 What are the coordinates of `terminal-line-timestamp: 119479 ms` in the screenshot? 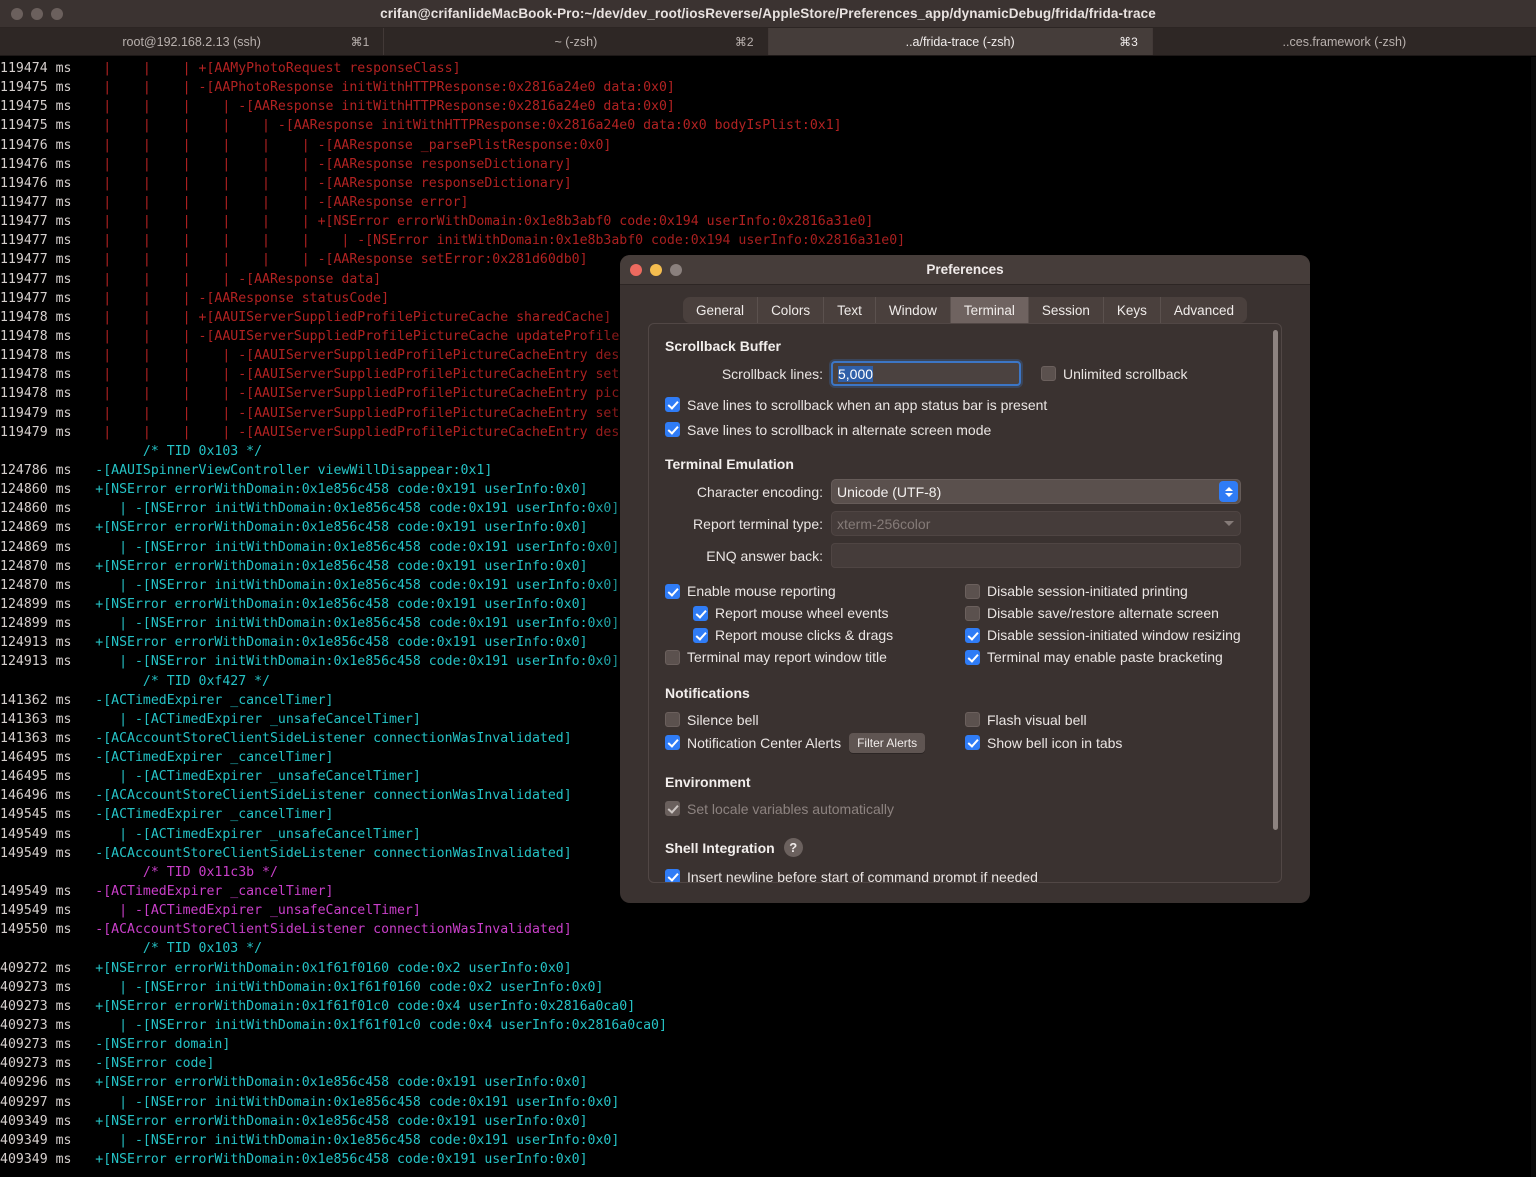 It's located at (40, 432).